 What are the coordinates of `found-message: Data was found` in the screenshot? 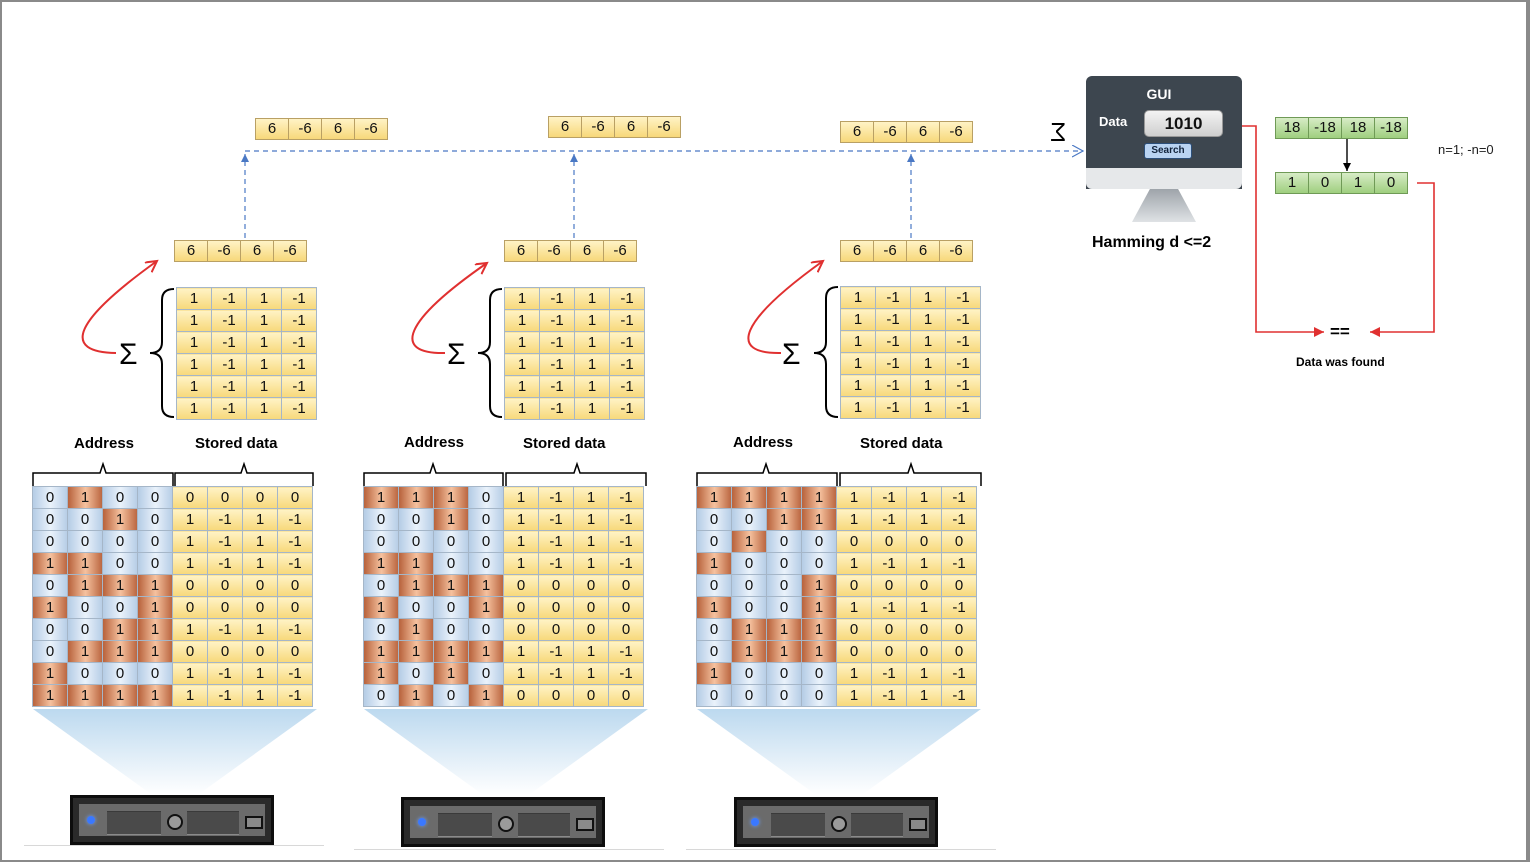 It's located at (1340, 362).